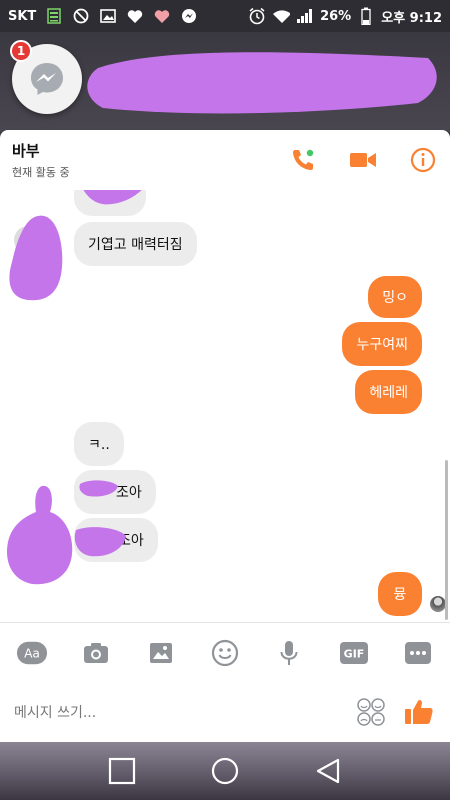  I want to click on message-bubble-outgoing: 누구여찌, so click(382, 344).